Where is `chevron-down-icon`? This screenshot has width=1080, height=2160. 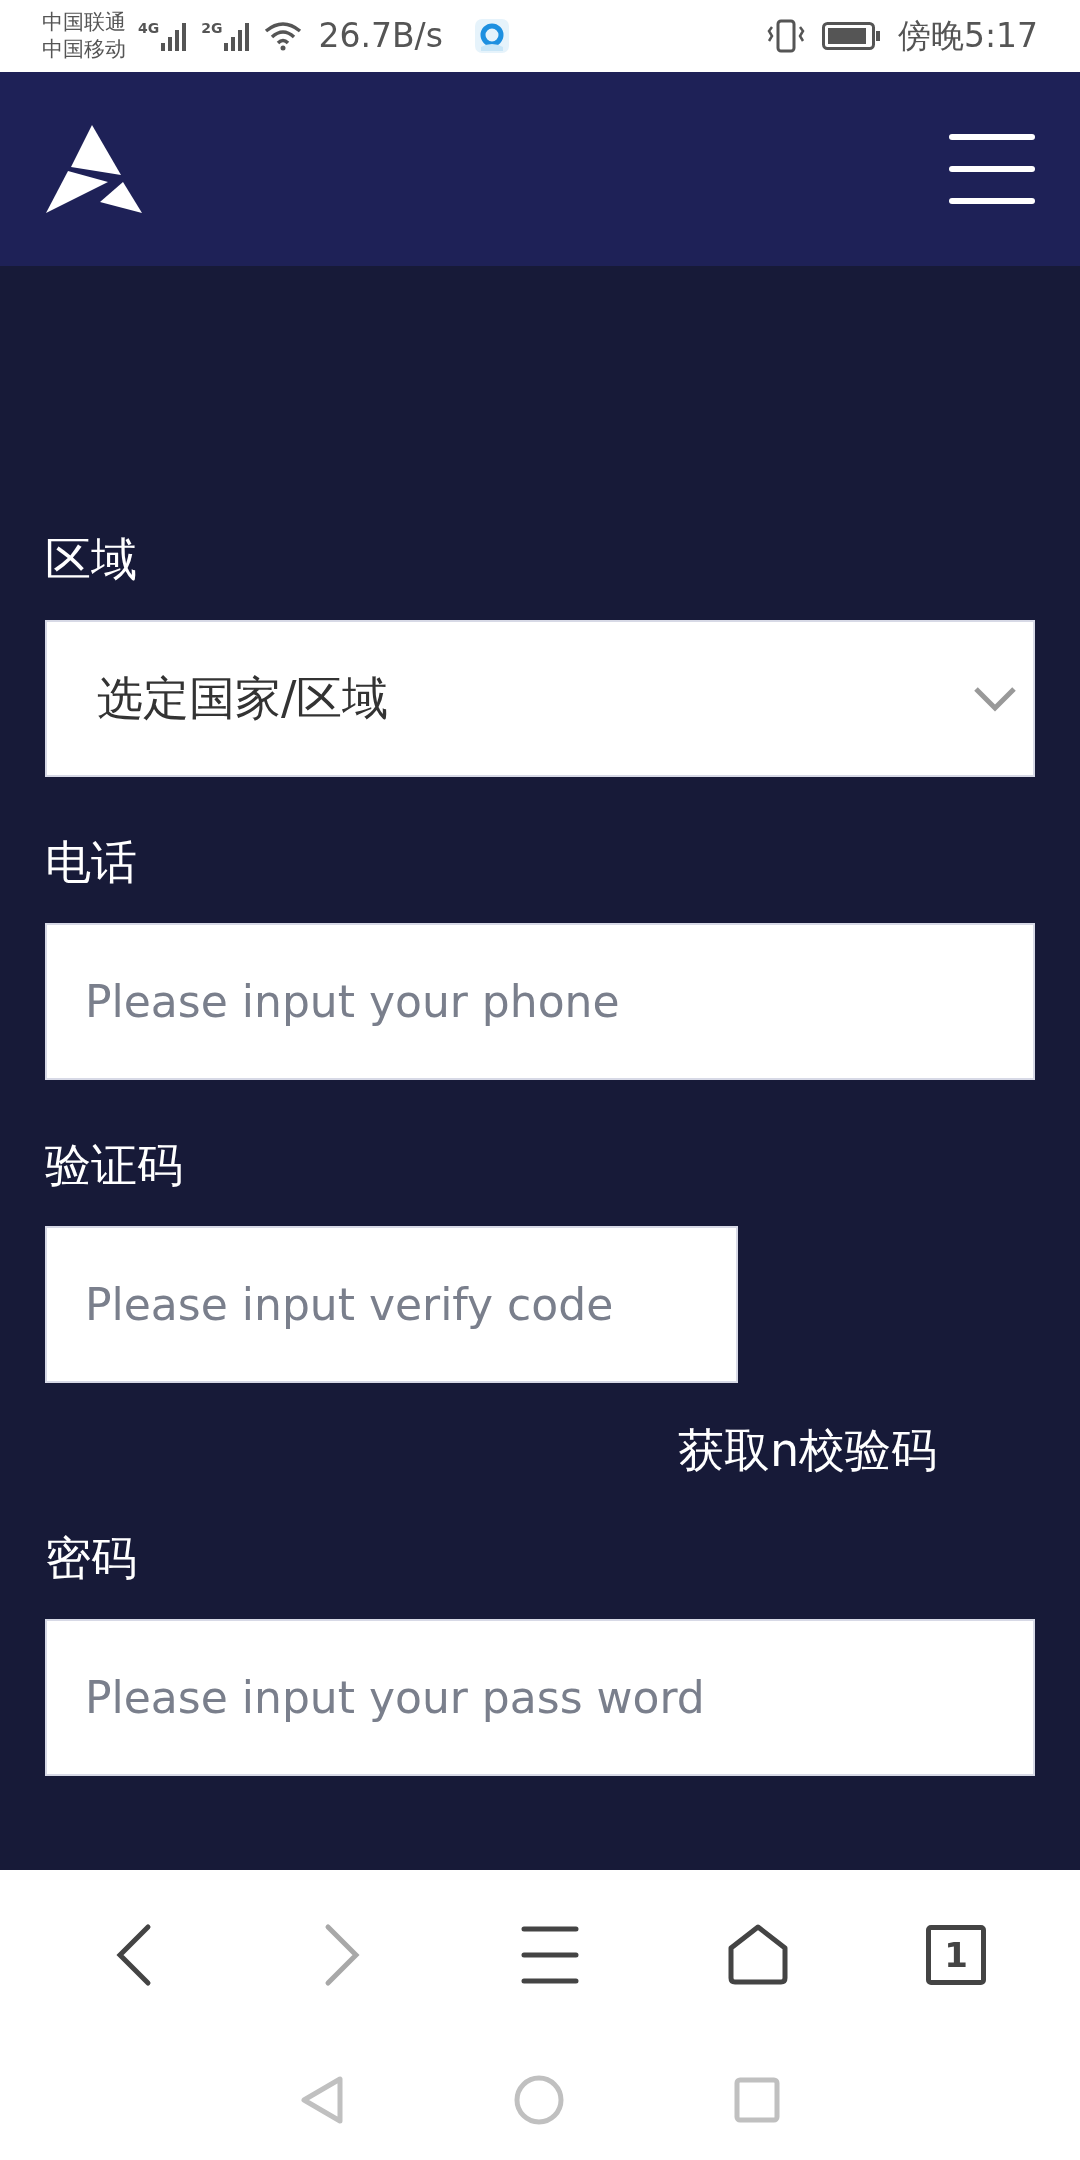
chevron-down-icon is located at coordinates (995, 698).